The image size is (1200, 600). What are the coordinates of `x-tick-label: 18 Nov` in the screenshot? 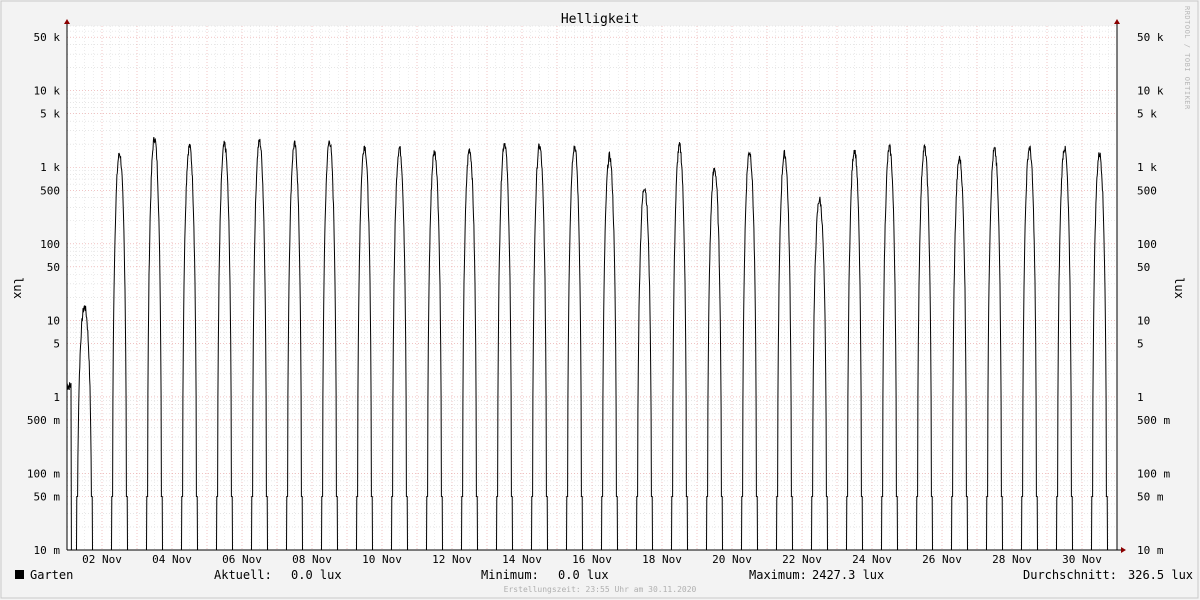 It's located at (662, 559).